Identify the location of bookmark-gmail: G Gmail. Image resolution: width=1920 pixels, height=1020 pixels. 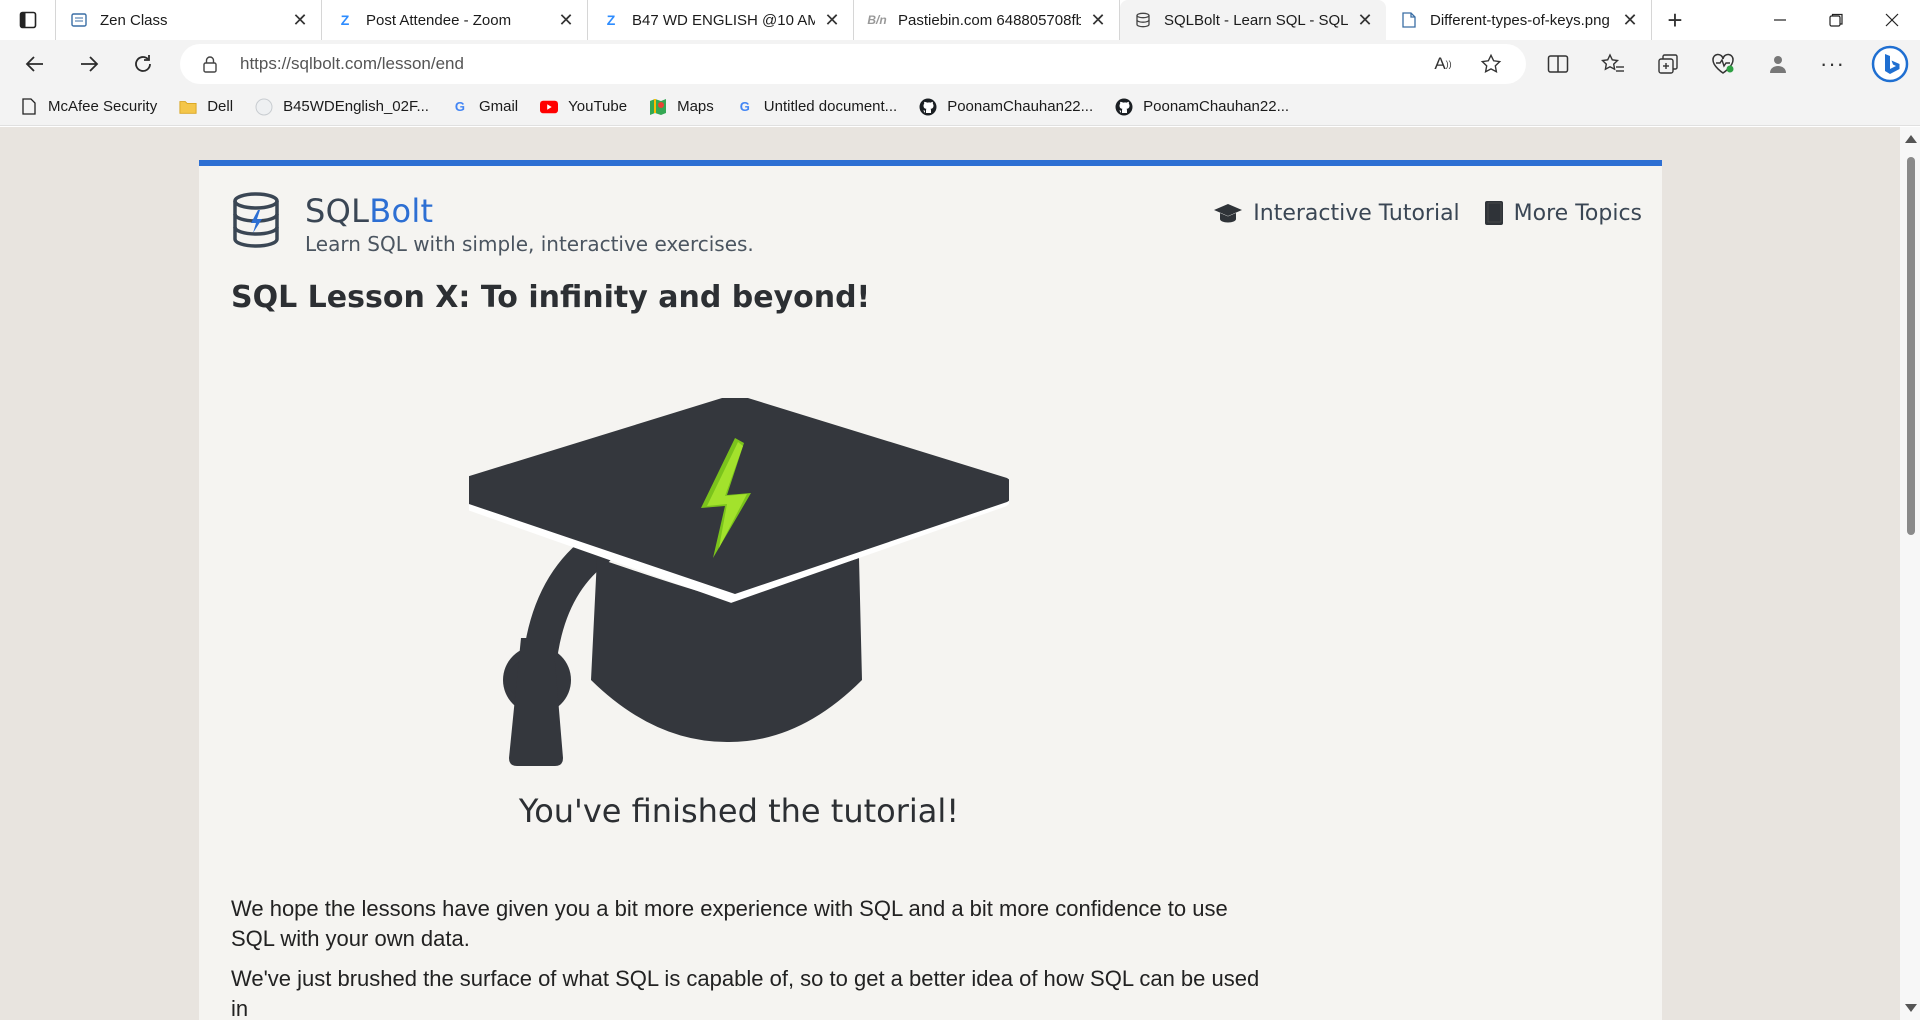
(484, 107).